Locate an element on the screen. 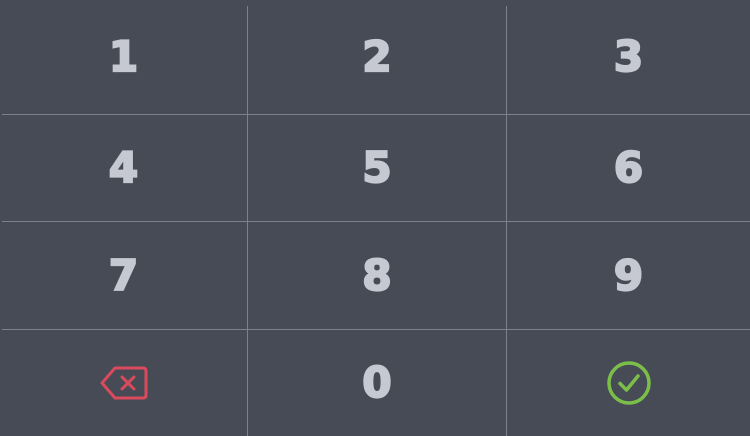 This screenshot has width=750, height=436. key-7: 7 is located at coordinates (123, 275).